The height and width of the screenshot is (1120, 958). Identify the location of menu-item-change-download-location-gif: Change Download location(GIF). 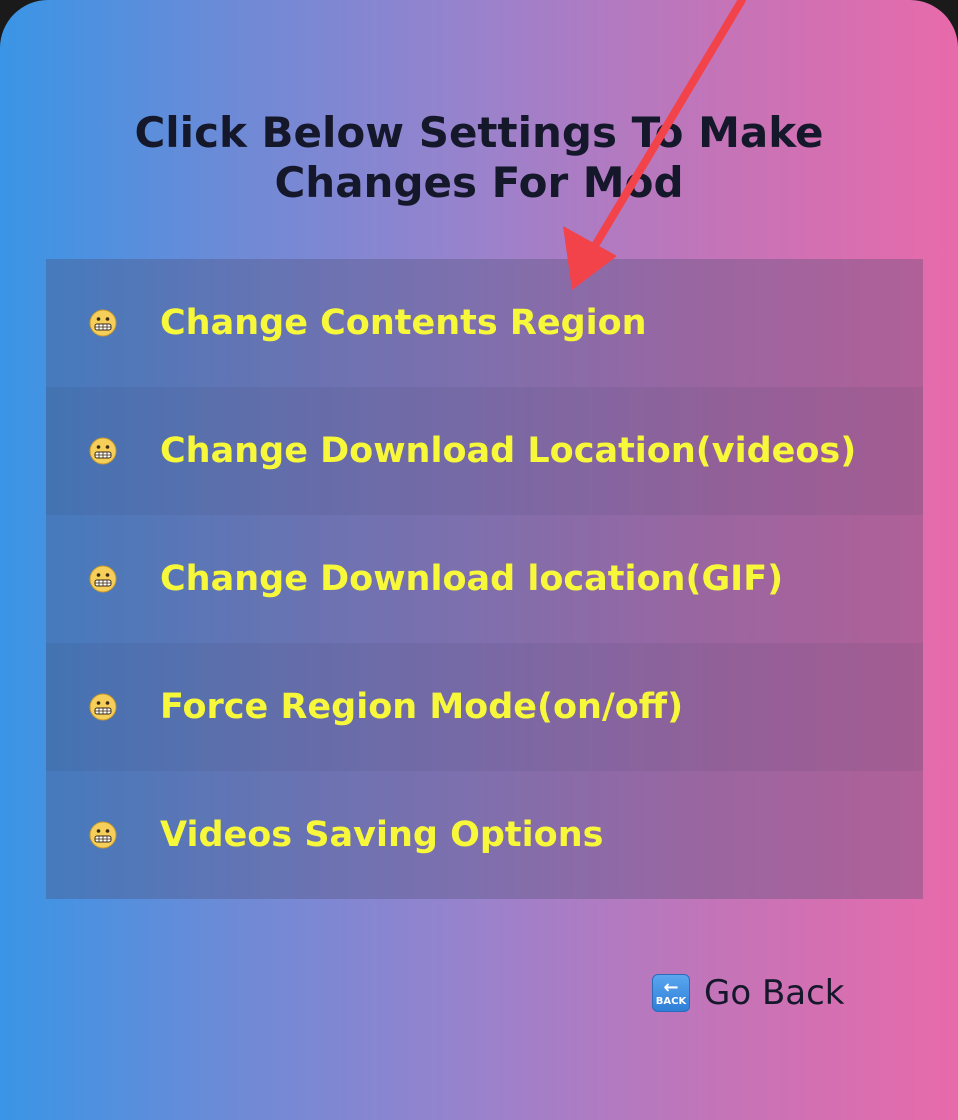
(484, 579).